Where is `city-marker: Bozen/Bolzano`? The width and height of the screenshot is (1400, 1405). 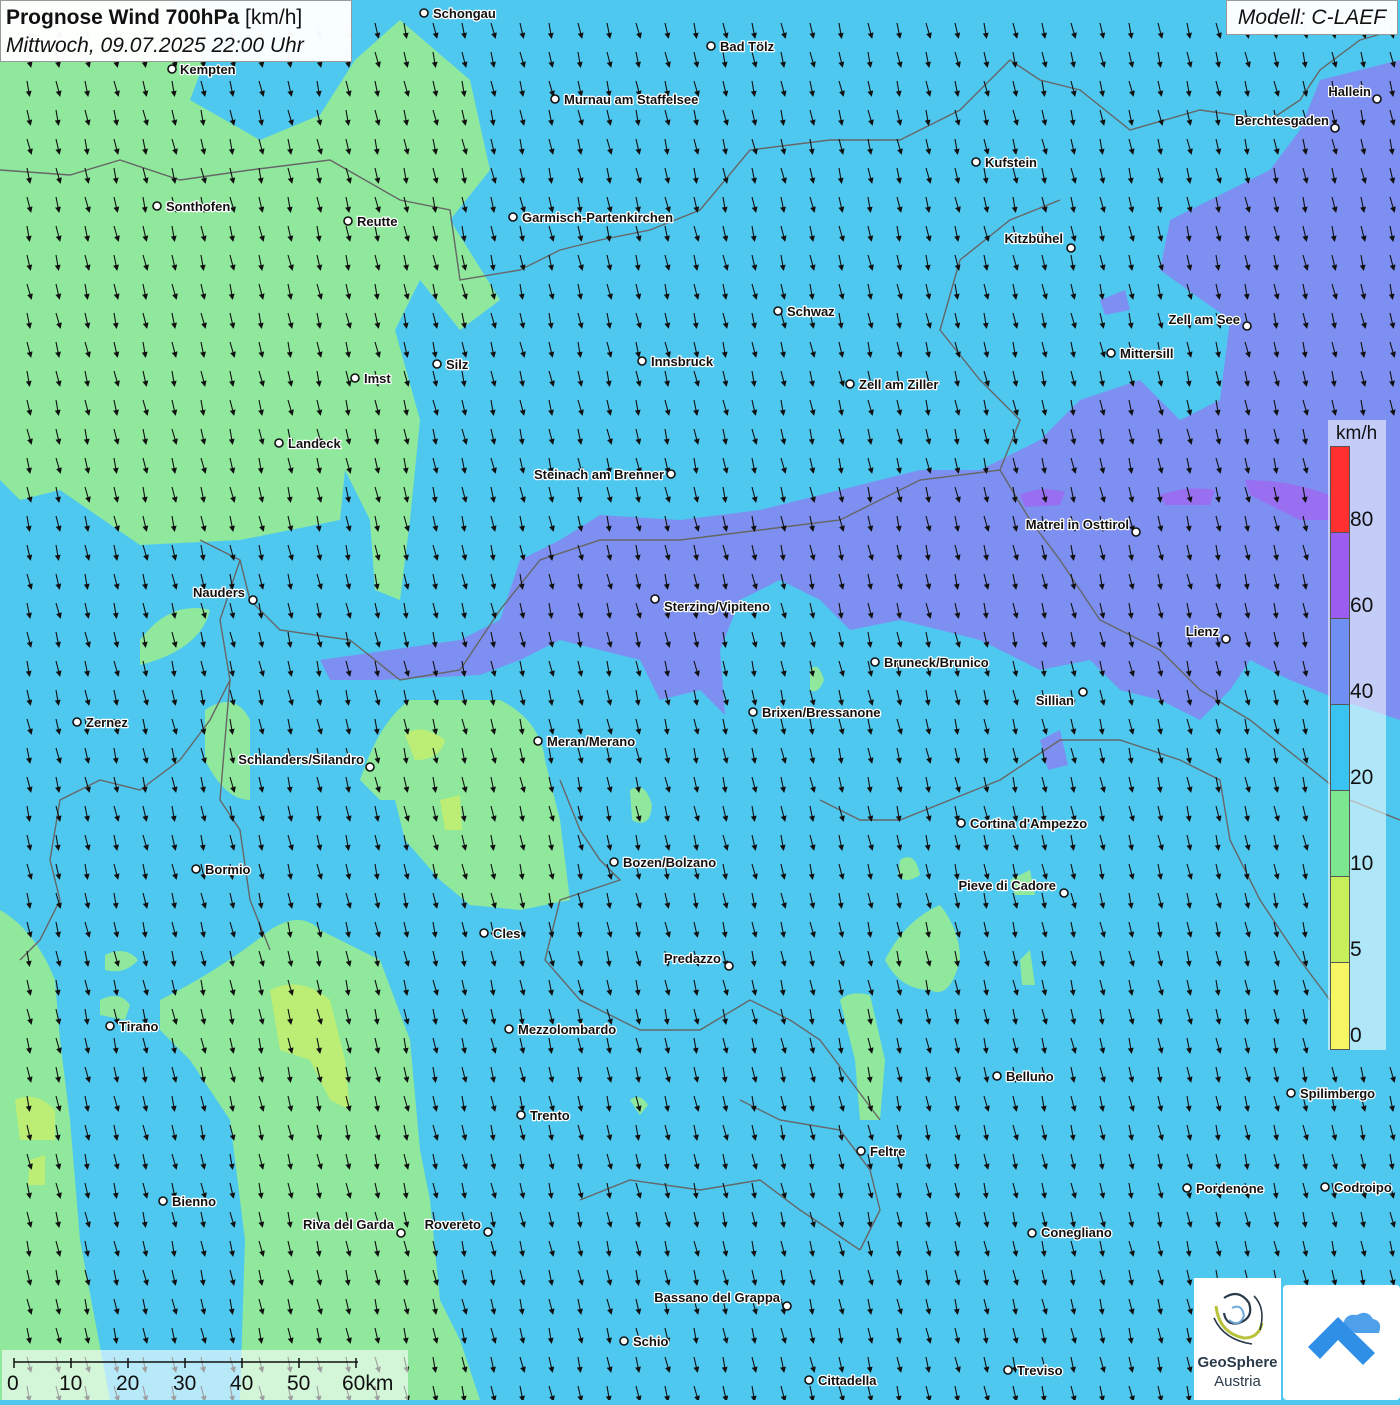
city-marker: Bozen/Bolzano is located at coordinates (663, 862).